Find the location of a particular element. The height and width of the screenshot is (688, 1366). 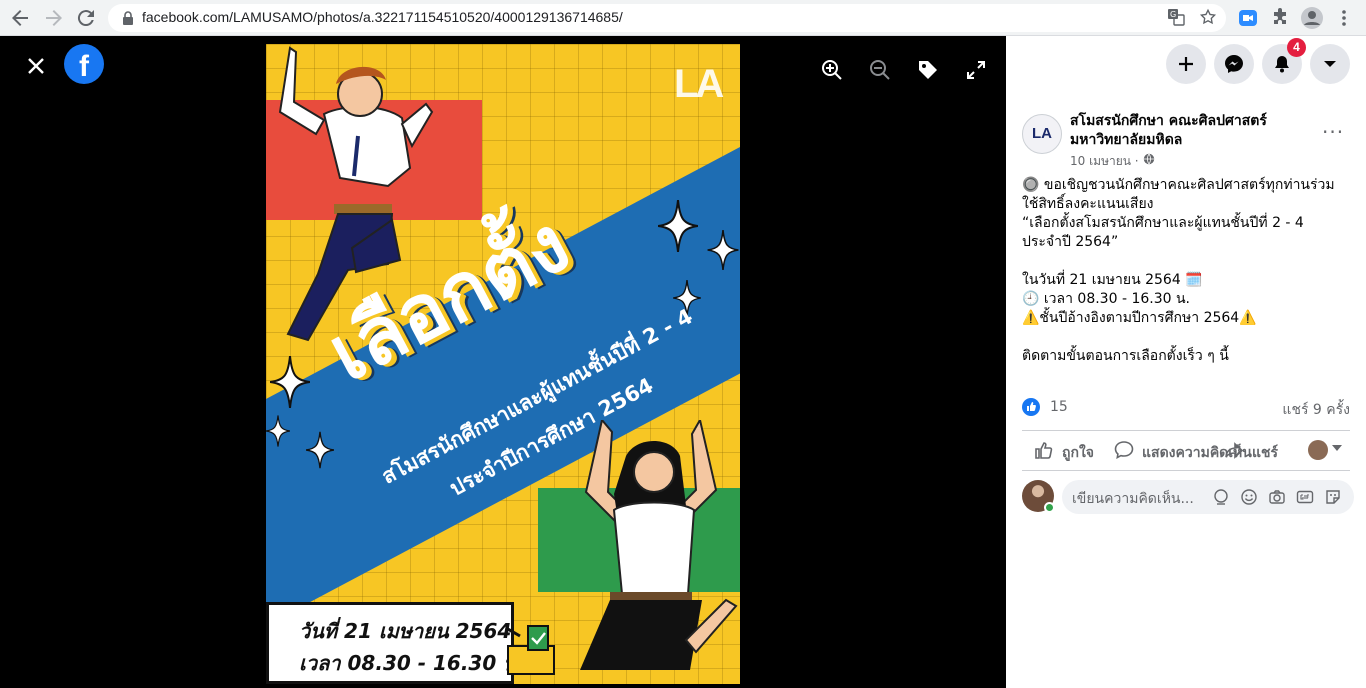

like-reaction-icon is located at coordinates (1031, 407).